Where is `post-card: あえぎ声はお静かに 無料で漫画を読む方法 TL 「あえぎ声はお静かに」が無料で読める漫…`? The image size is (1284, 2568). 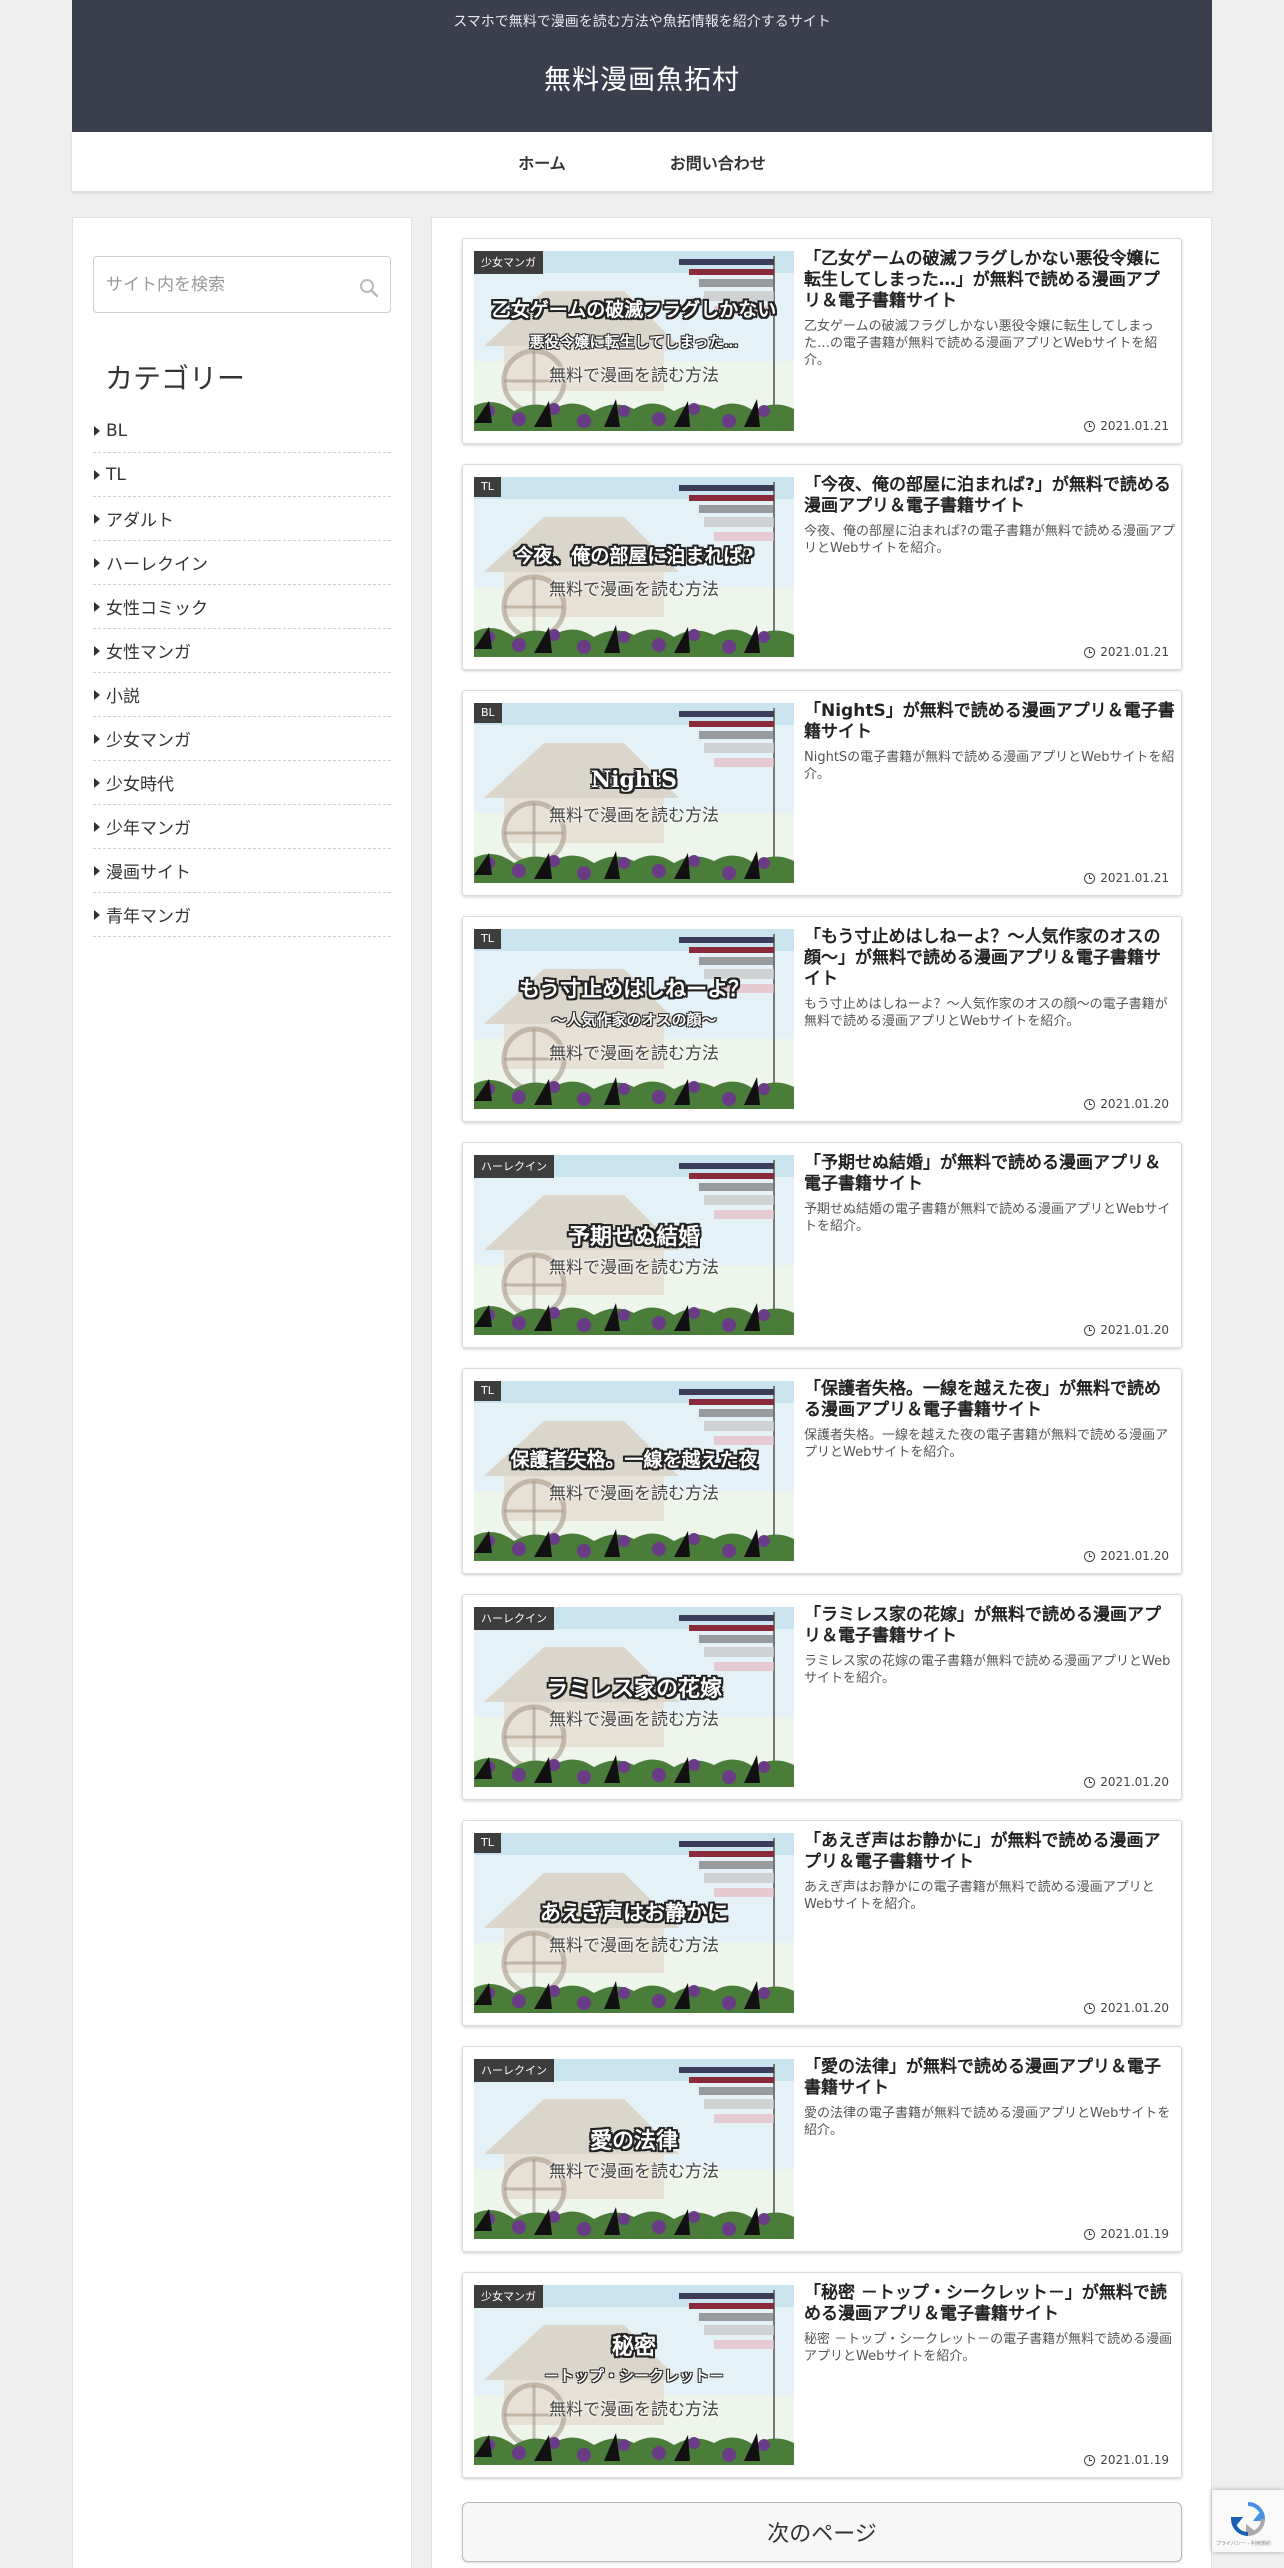 post-card: あえぎ声はお静かに 無料で漫画を読む方法 TL 「あえぎ声はお静かに」が無料で読める漫… is located at coordinates (822, 1923).